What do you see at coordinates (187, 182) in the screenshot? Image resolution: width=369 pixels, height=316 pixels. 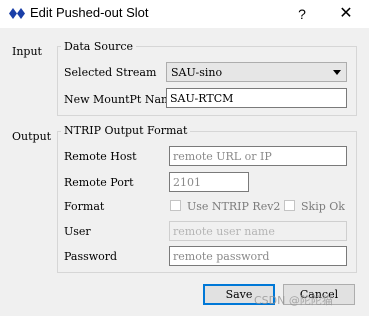 I see `remote-port-value: 2101` at bounding box center [187, 182].